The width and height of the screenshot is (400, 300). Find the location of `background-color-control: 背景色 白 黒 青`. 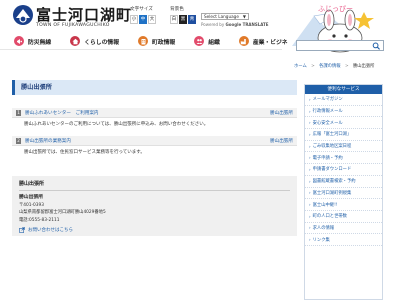

background-color-control: 背景色 白 黒 青 is located at coordinates (184, 15).